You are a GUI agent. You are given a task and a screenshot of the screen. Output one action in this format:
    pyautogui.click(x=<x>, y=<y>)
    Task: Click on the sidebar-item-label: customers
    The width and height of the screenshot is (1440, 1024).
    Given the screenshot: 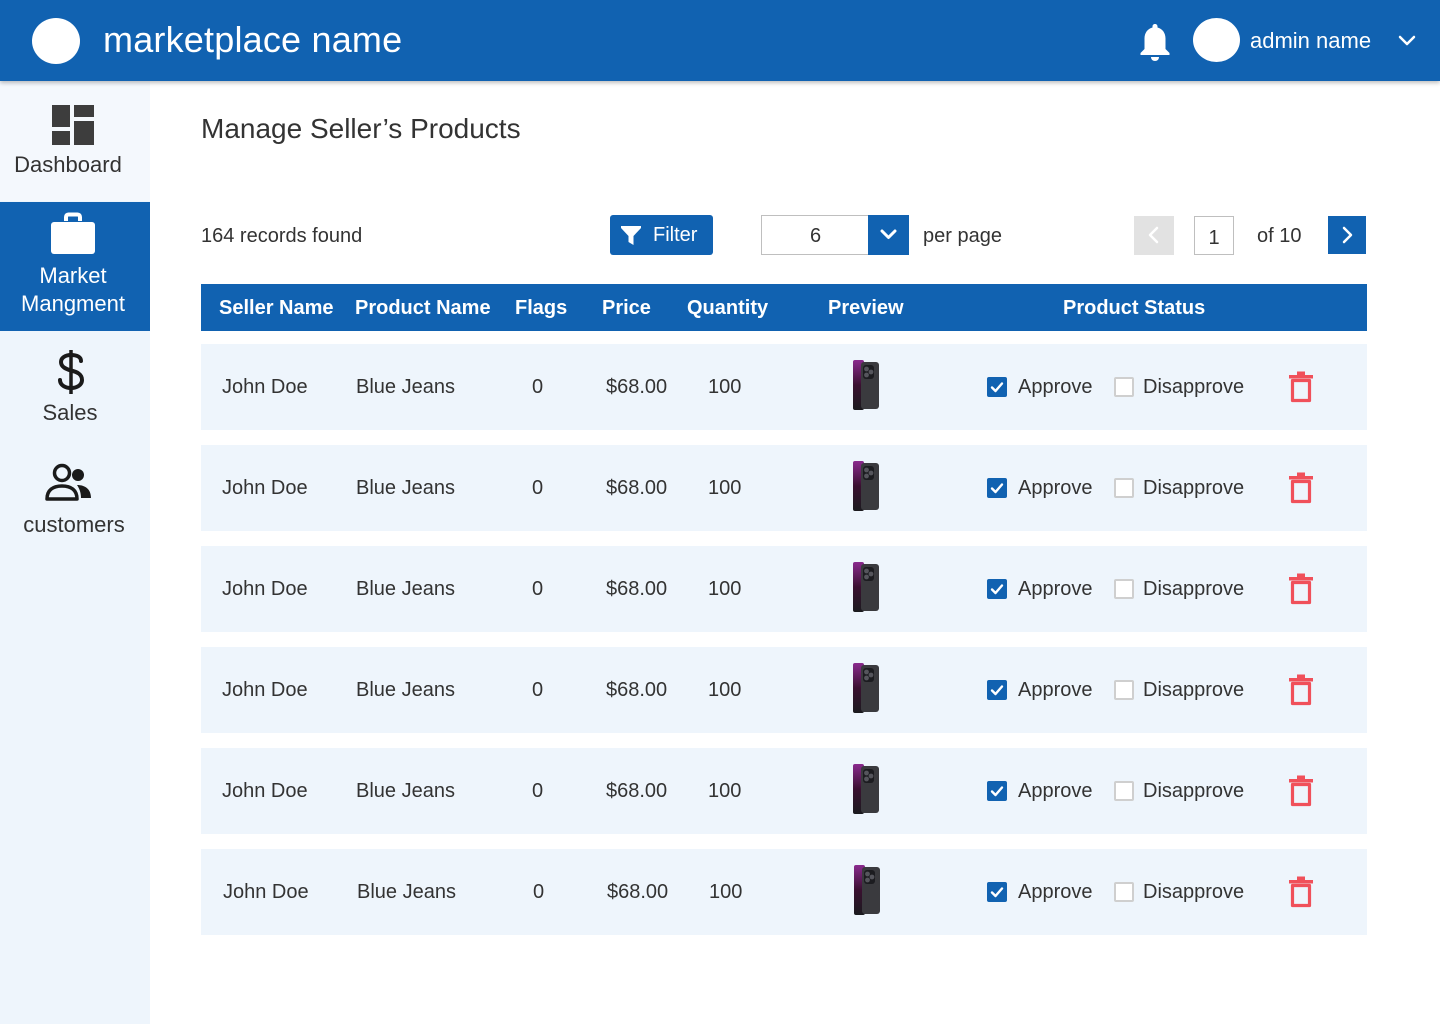 What is the action you would take?
    pyautogui.click(x=74, y=524)
    